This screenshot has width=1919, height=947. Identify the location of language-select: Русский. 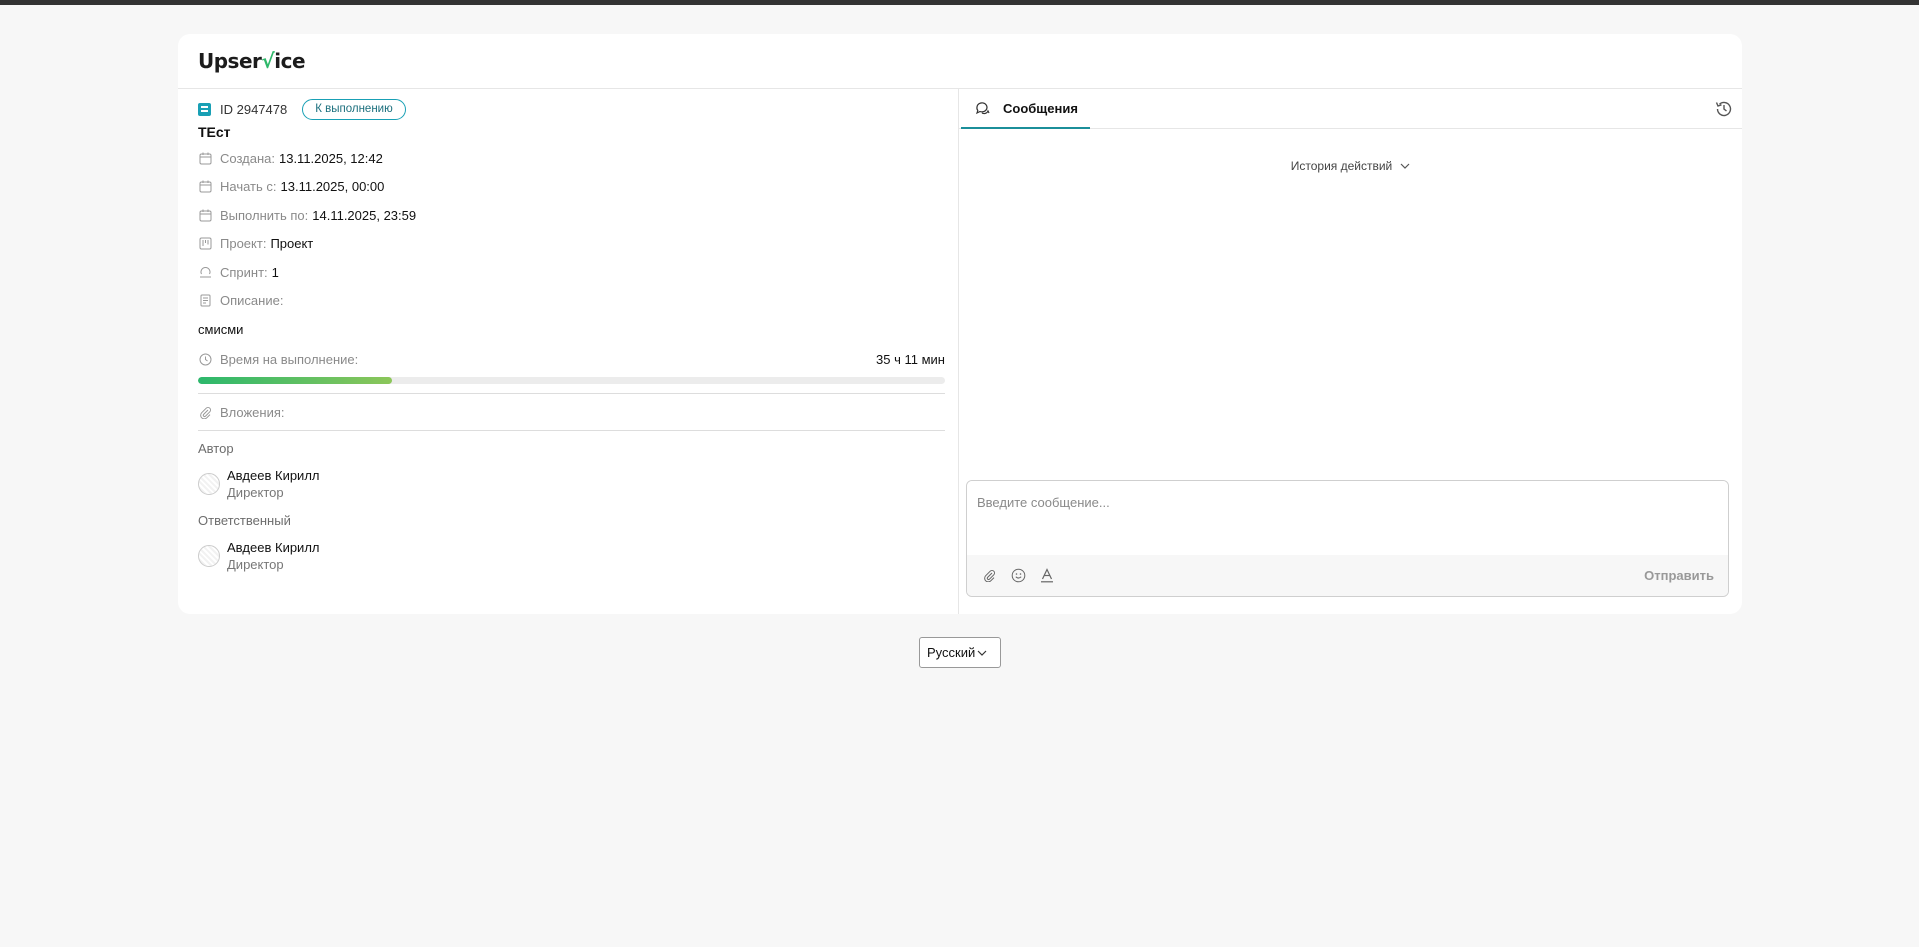
(960, 652).